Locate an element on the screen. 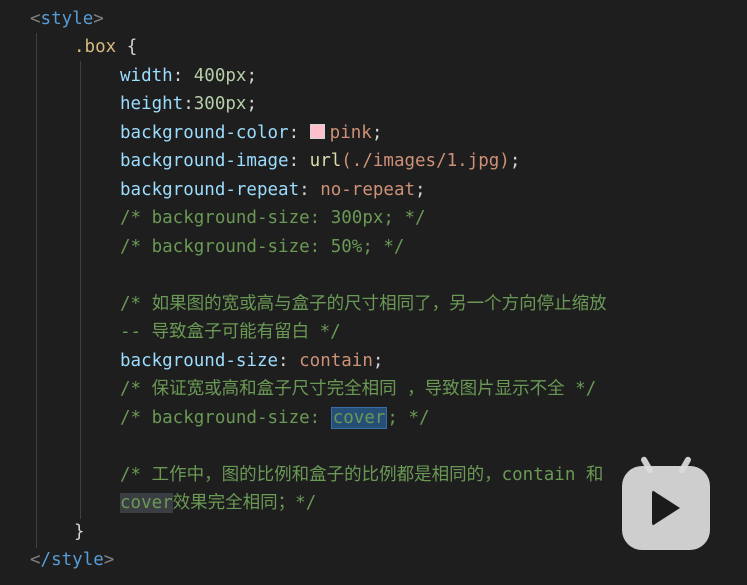 The width and height of the screenshot is (747, 585). close-brace: } is located at coordinates (79, 532).